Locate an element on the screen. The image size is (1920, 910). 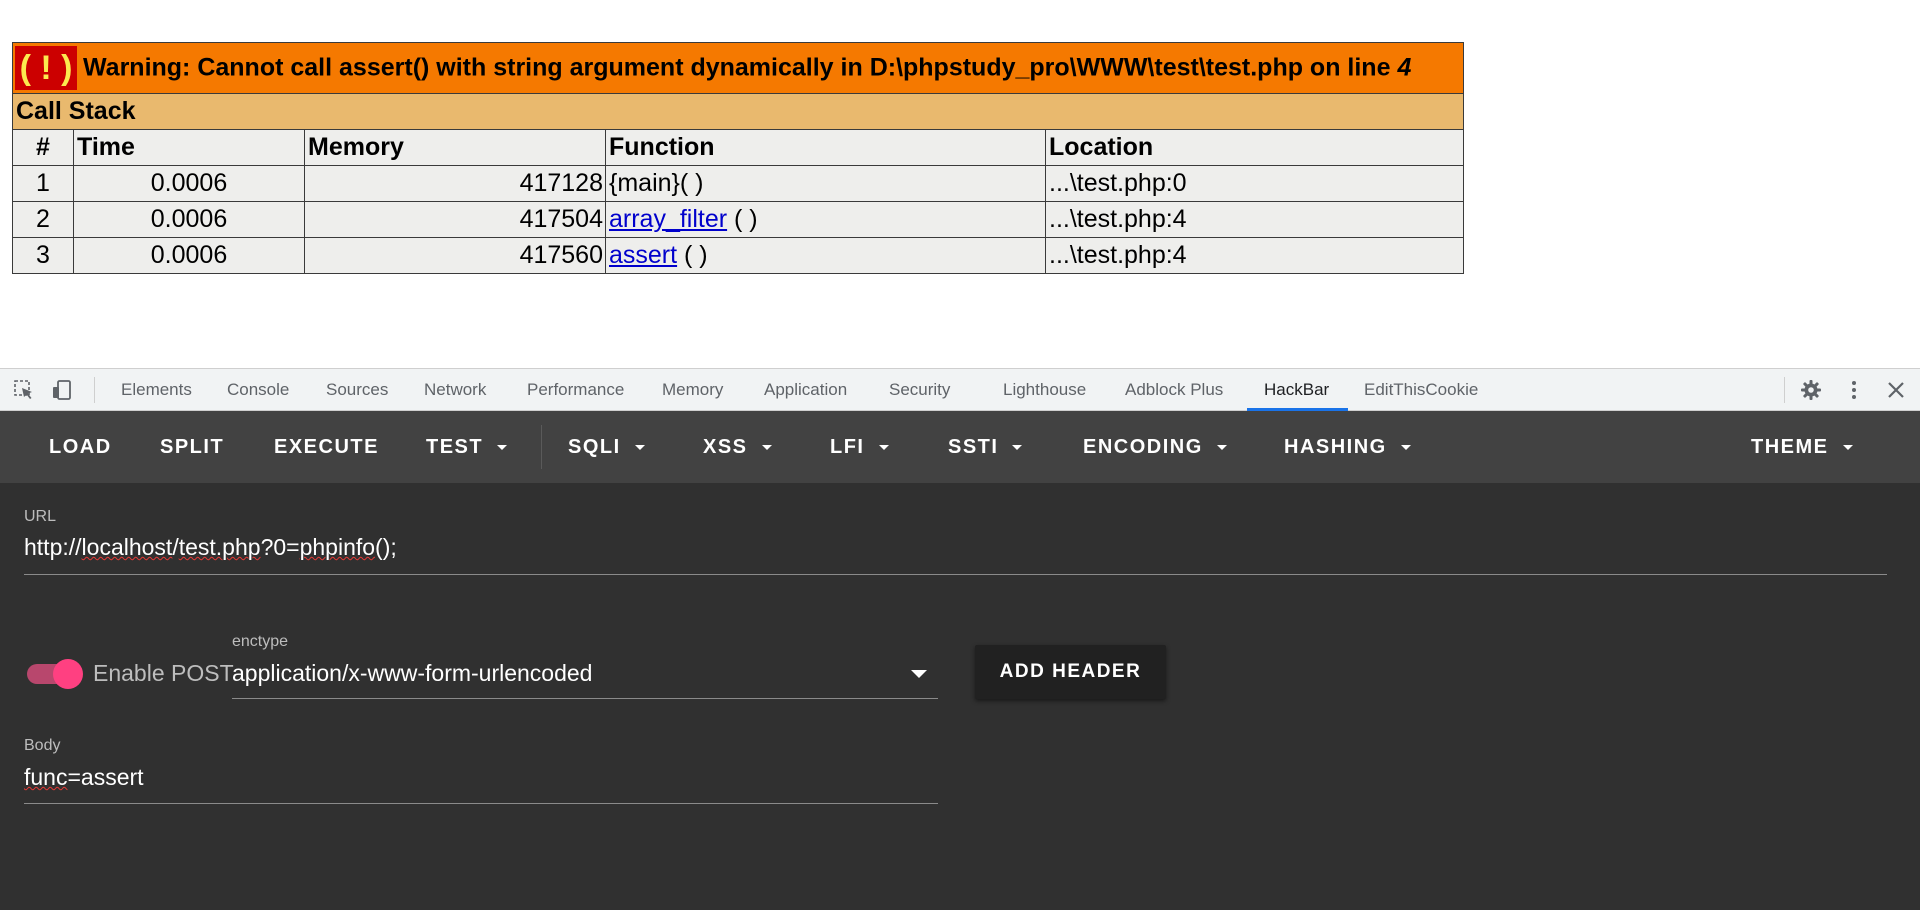
execute-label: EXECUTE is located at coordinates (326, 447).